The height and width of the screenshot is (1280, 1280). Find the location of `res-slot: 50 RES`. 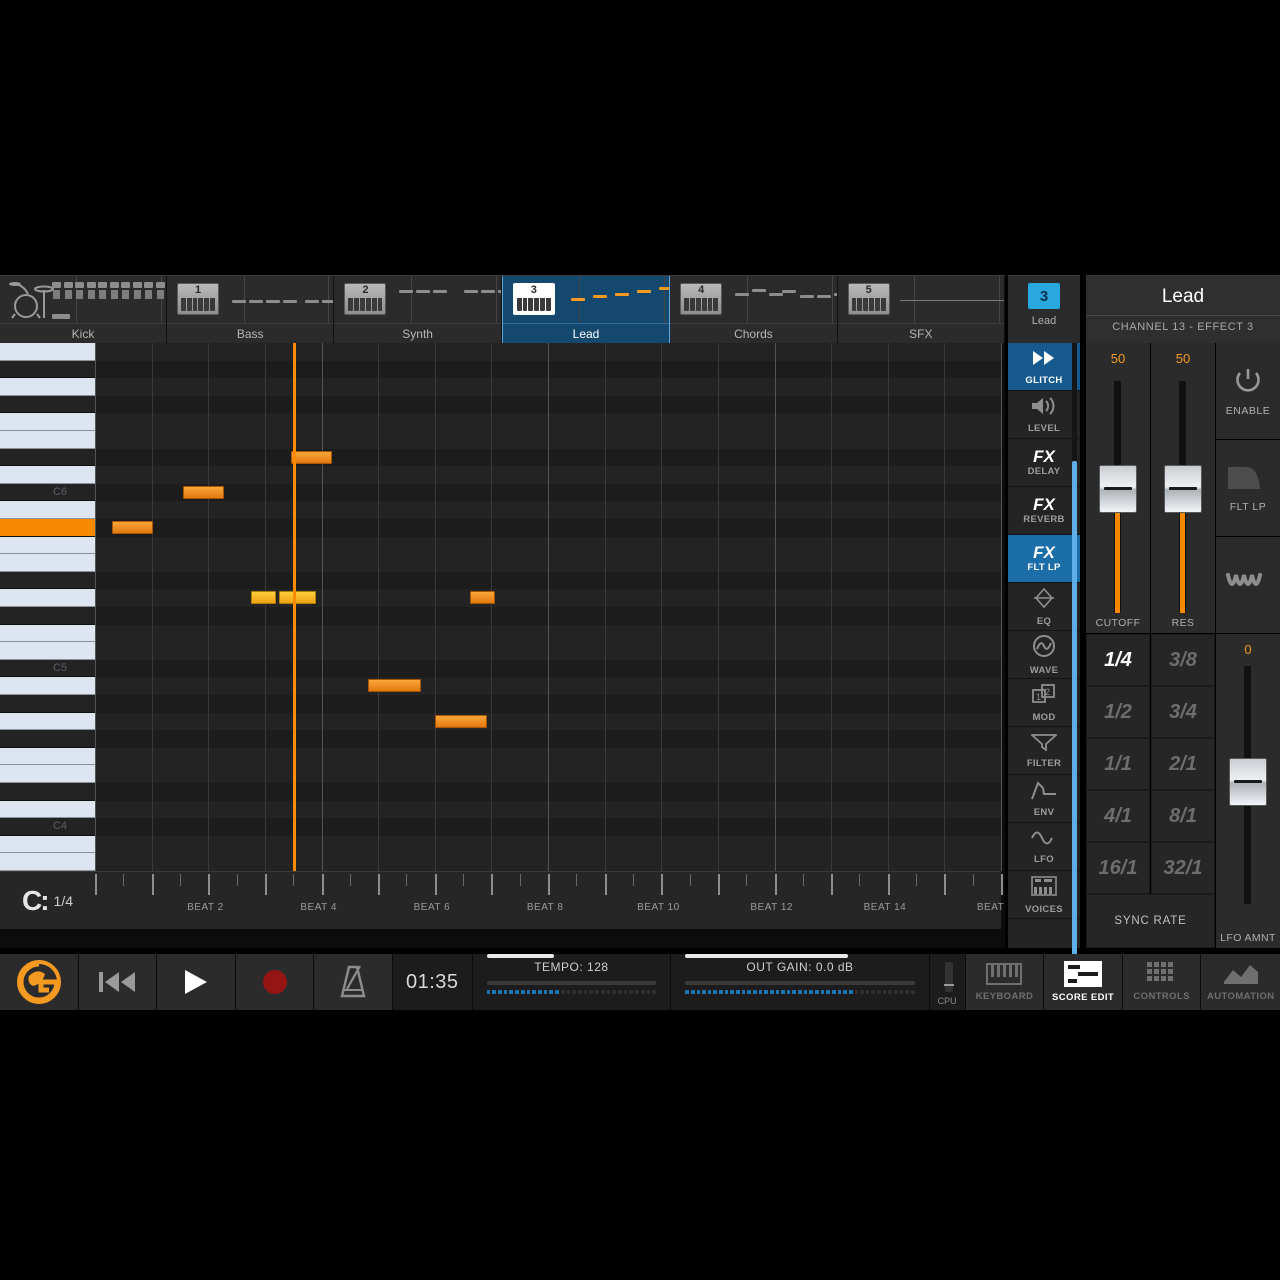

res-slot: 50 RES is located at coordinates (1183, 488).